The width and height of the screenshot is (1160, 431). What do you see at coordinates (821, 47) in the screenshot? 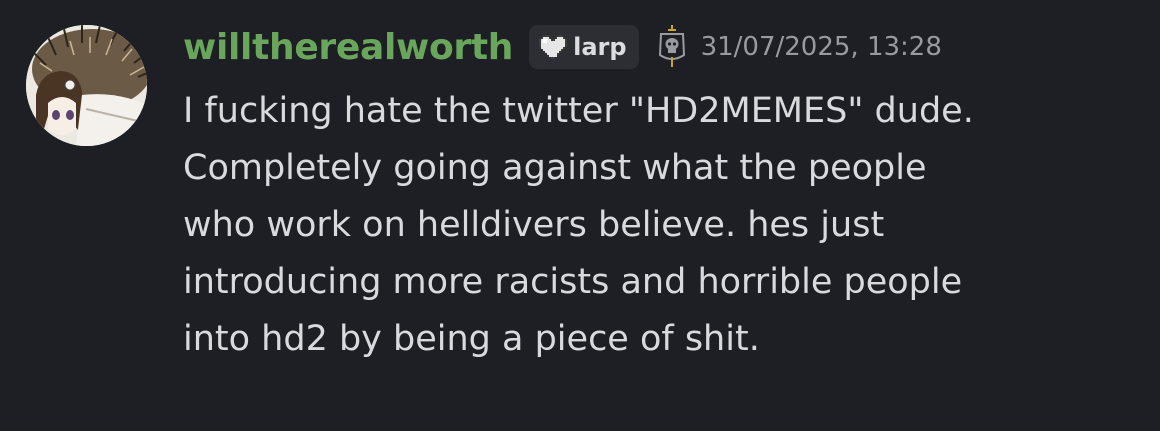
I see `timestamp: 31/07/2025, 13:28` at bounding box center [821, 47].